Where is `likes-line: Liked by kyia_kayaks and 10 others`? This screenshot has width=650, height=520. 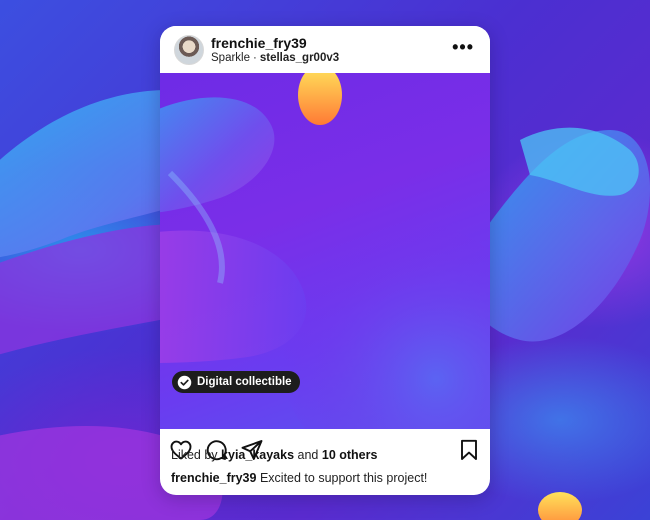
likes-line: Liked by kyia_kayaks and 10 others is located at coordinates (274, 455).